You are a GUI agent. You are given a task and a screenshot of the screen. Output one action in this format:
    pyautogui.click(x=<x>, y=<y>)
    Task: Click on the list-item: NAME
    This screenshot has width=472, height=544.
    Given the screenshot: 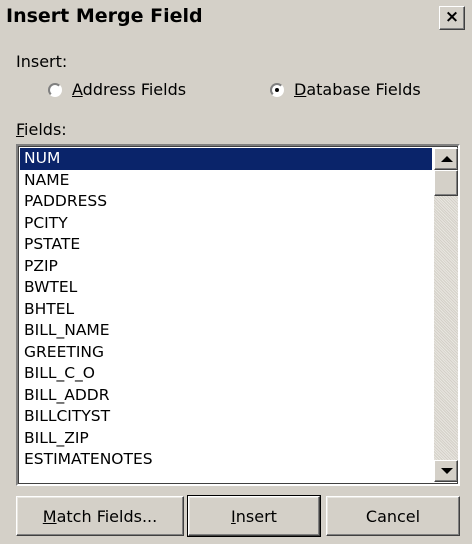 What is the action you would take?
    pyautogui.click(x=226, y=181)
    